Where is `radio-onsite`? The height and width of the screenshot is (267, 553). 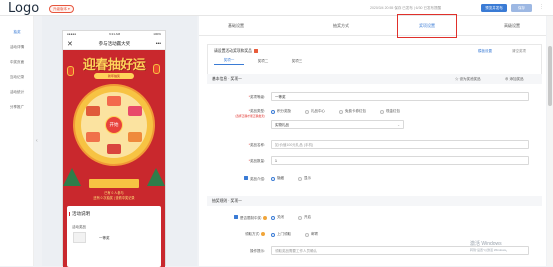 radio-onsite is located at coordinates (273, 234).